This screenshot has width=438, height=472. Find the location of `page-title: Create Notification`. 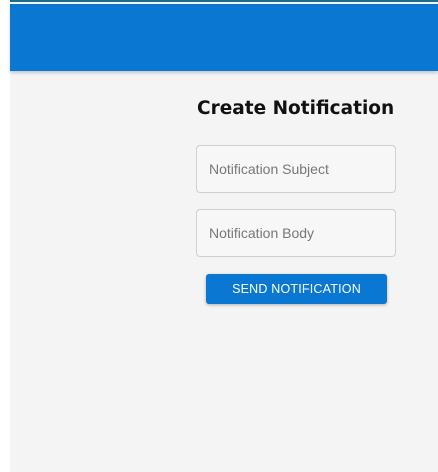

page-title: Create Notification is located at coordinates (296, 108).